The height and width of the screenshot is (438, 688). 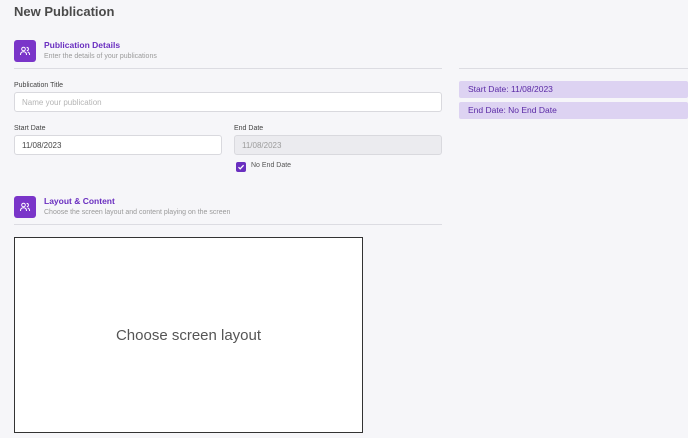 What do you see at coordinates (39, 85) in the screenshot?
I see `publication-title-label: Publication Title` at bounding box center [39, 85].